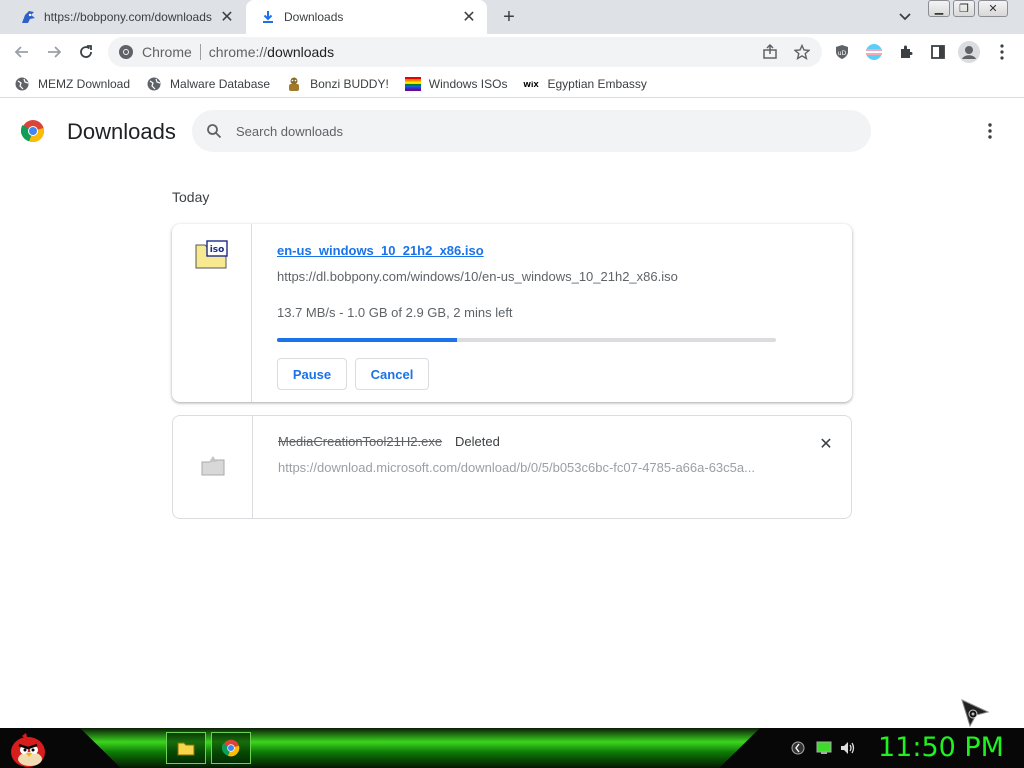 Image resolution: width=1024 pixels, height=768 pixels. I want to click on remove-from-list-icon: ✕, so click(826, 444).